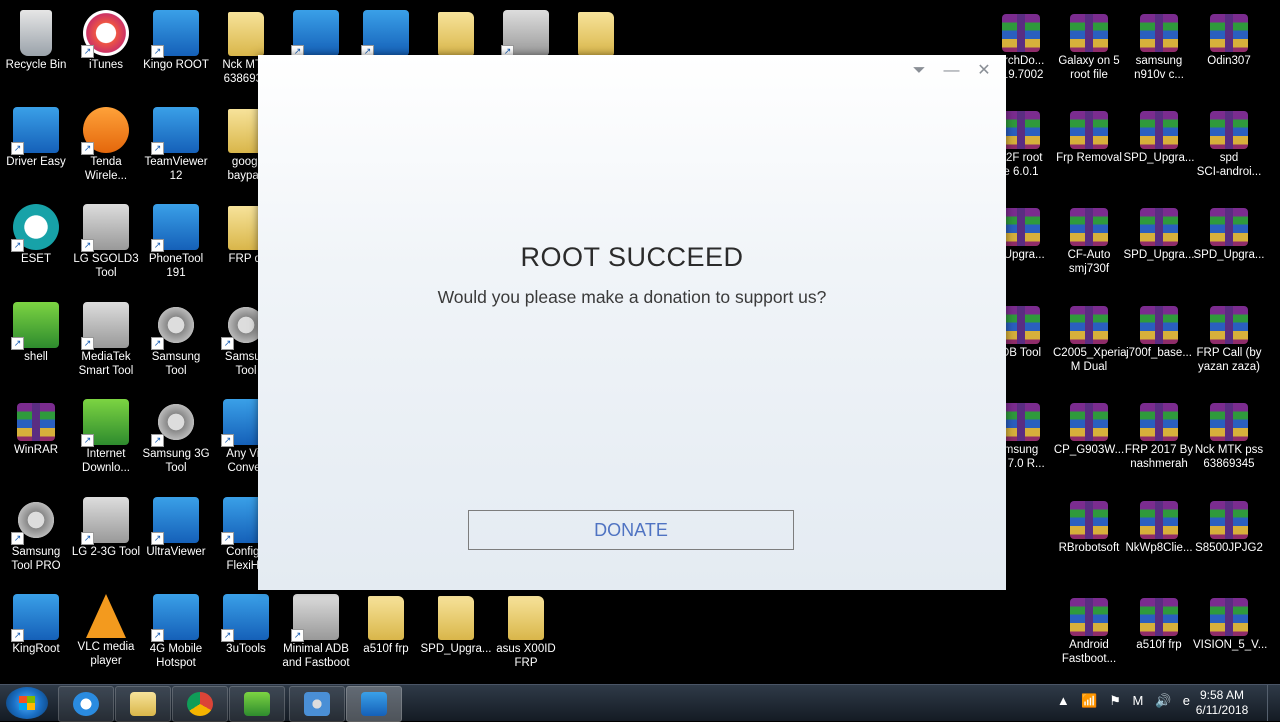 The height and width of the screenshot is (722, 1280). Describe the element at coordinates (984, 71) in the screenshot. I see `close-button: ✕` at that location.